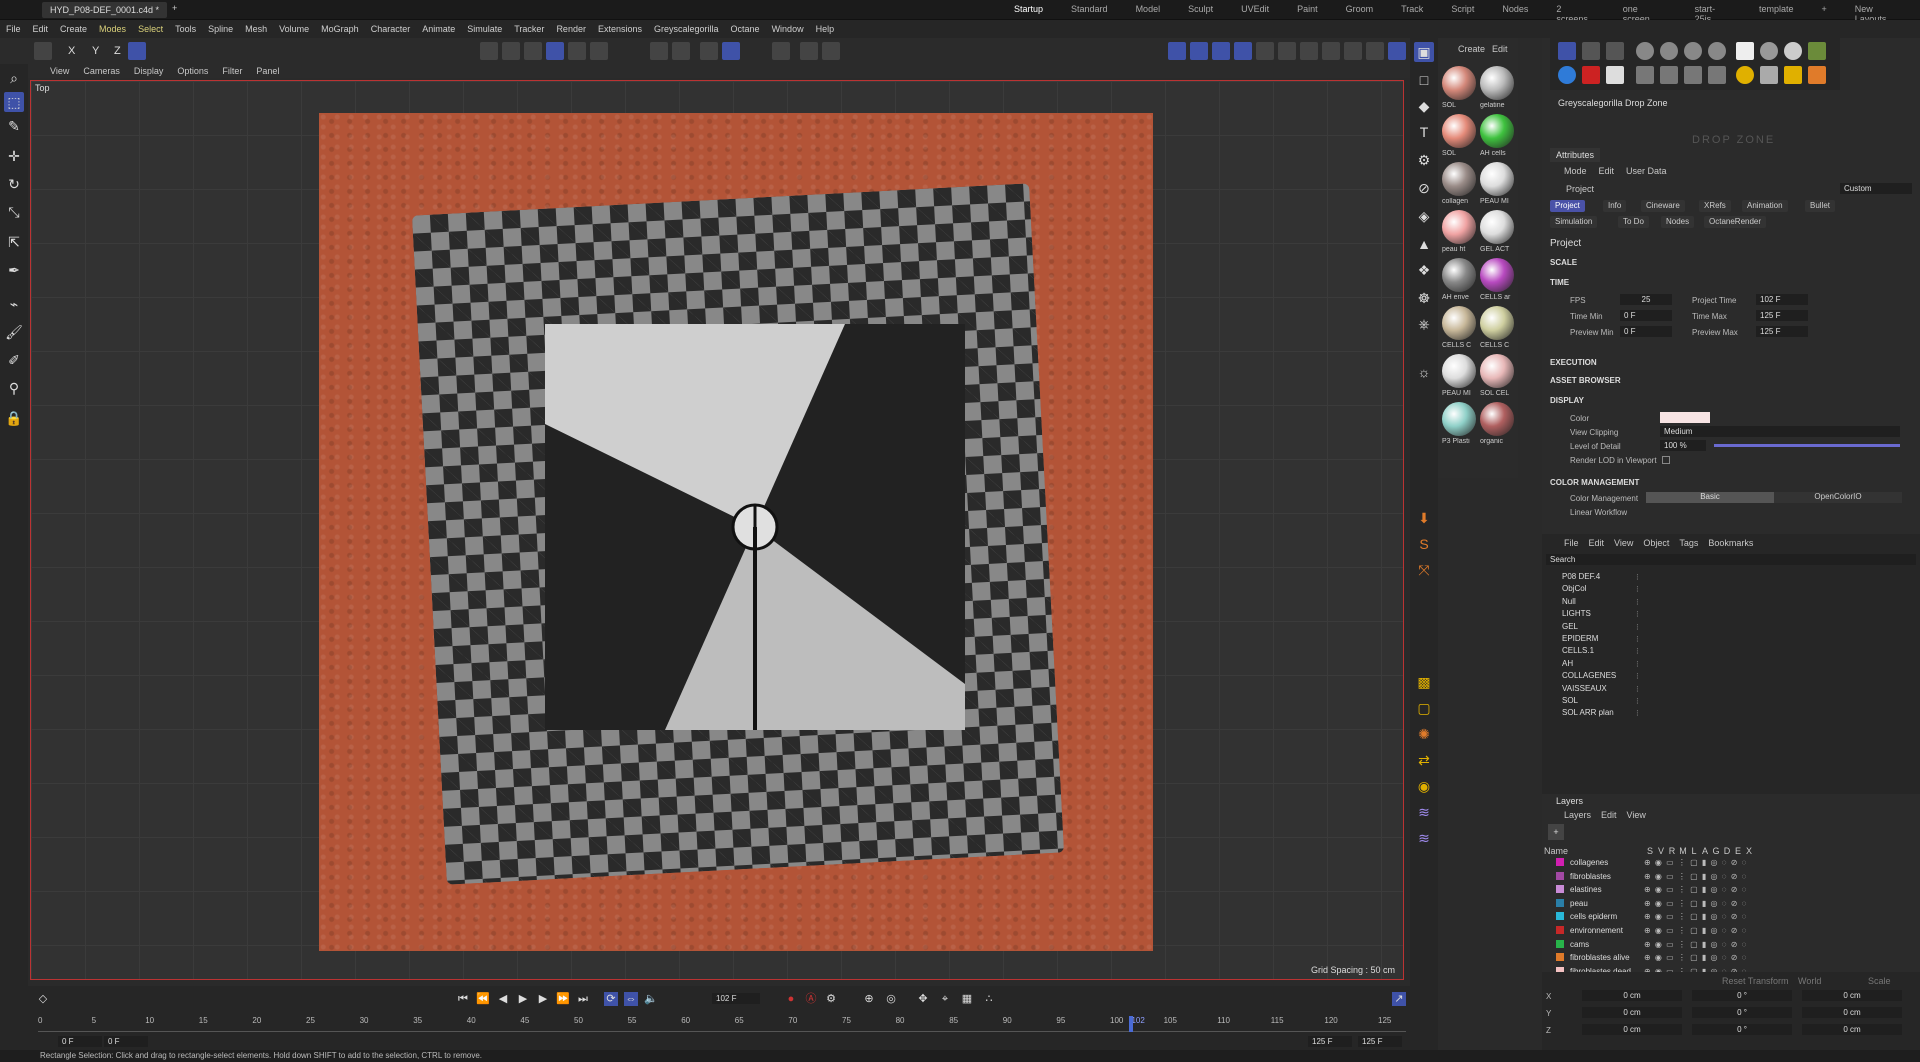  Describe the element at coordinates (1567, 75) in the screenshot. I see `octane-live-icon` at that location.